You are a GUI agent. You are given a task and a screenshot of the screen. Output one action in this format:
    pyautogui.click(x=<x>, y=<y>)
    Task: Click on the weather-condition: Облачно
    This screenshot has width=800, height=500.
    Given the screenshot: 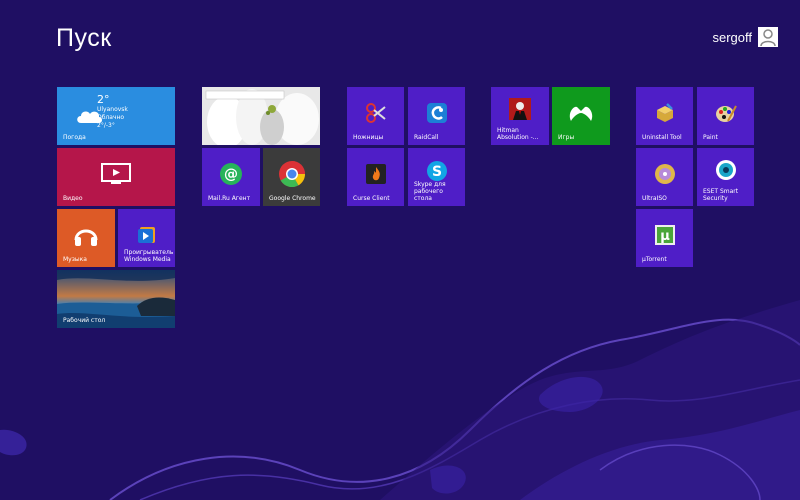 What is the action you would take?
    pyautogui.click(x=111, y=117)
    